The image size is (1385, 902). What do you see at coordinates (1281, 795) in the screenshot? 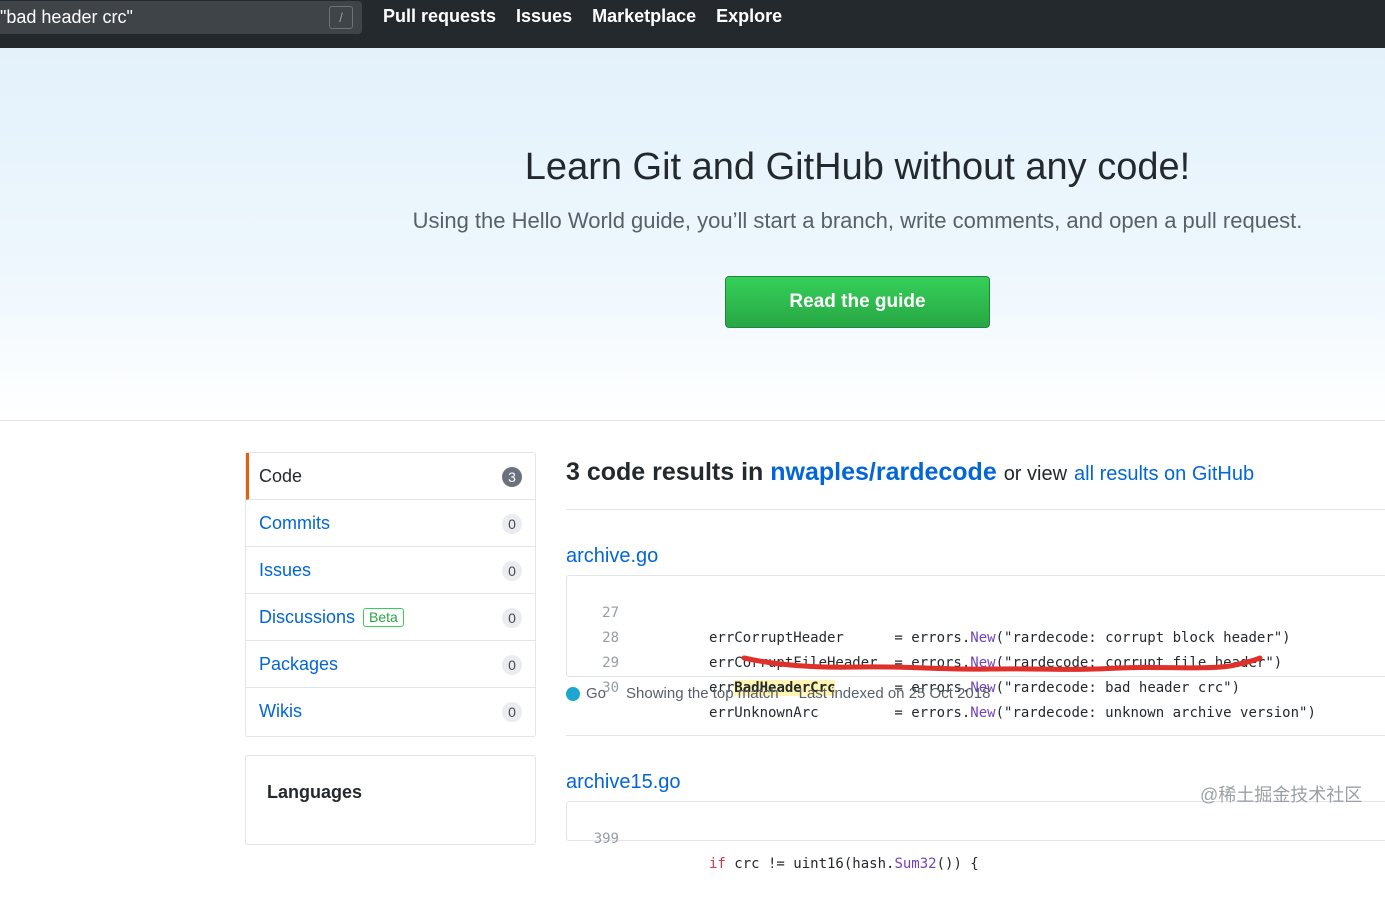
I see `watermark: @稀土掘金技术社区` at bounding box center [1281, 795].